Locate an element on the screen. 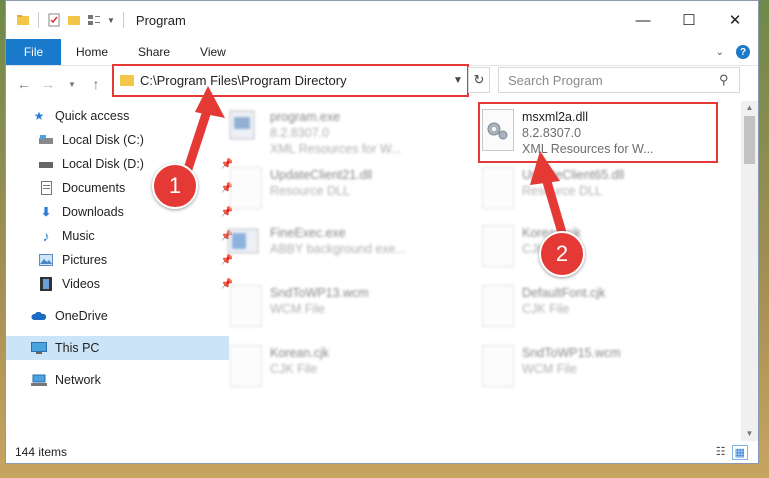 The image size is (769, 478). file-name: FineExec.exe is located at coordinates (308, 233).